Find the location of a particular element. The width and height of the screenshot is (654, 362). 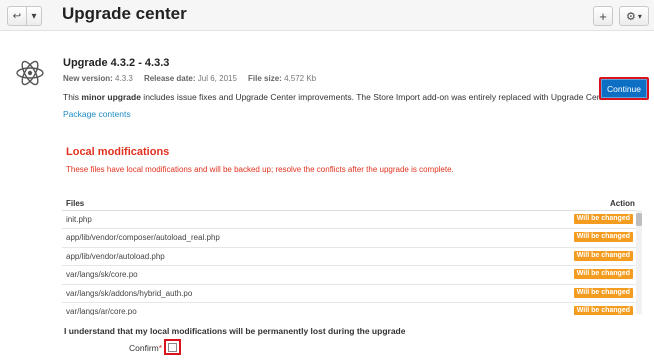

confirm-checkbox-highlight is located at coordinates (172, 347).